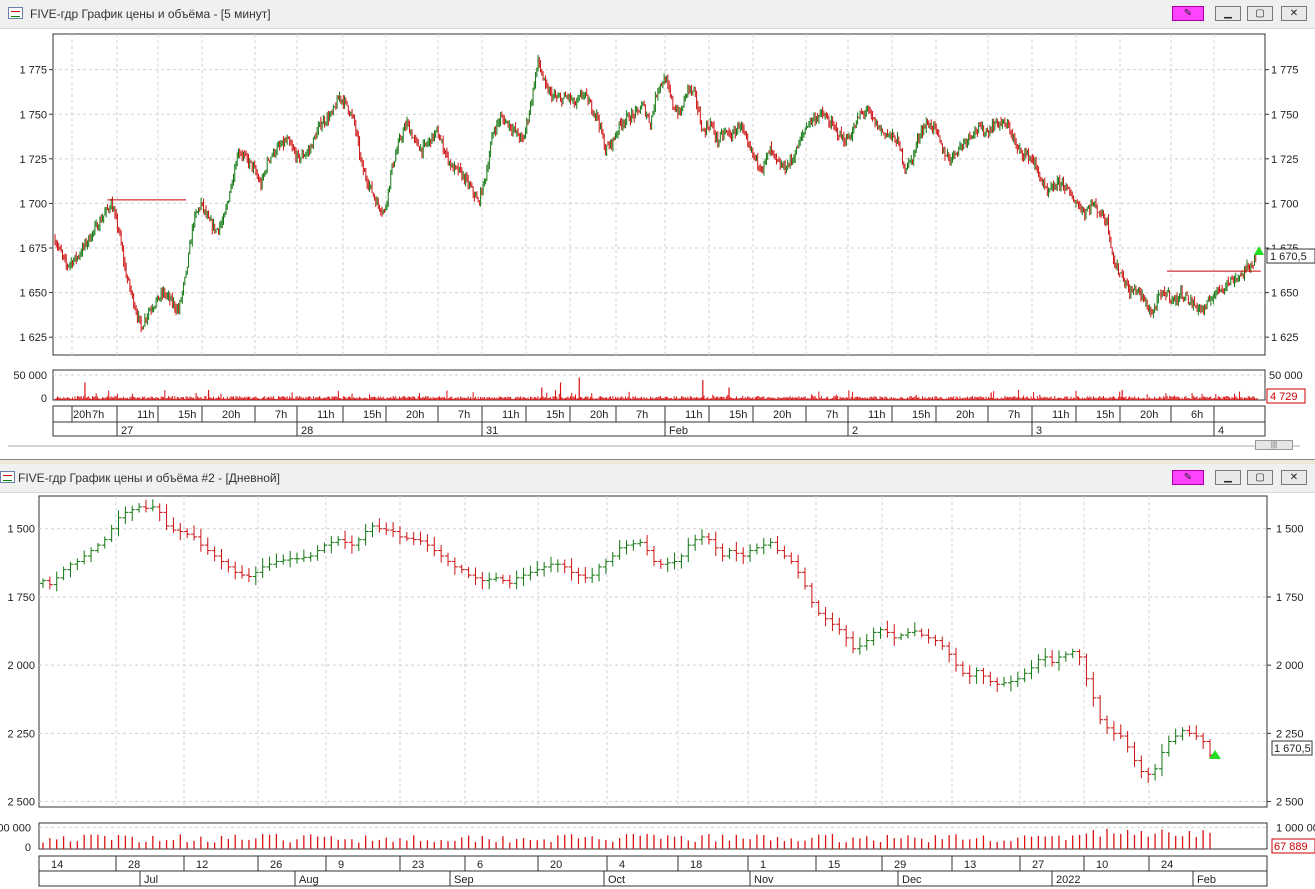  I want to click on volume-tick-label-left: 50 000, so click(30, 376).